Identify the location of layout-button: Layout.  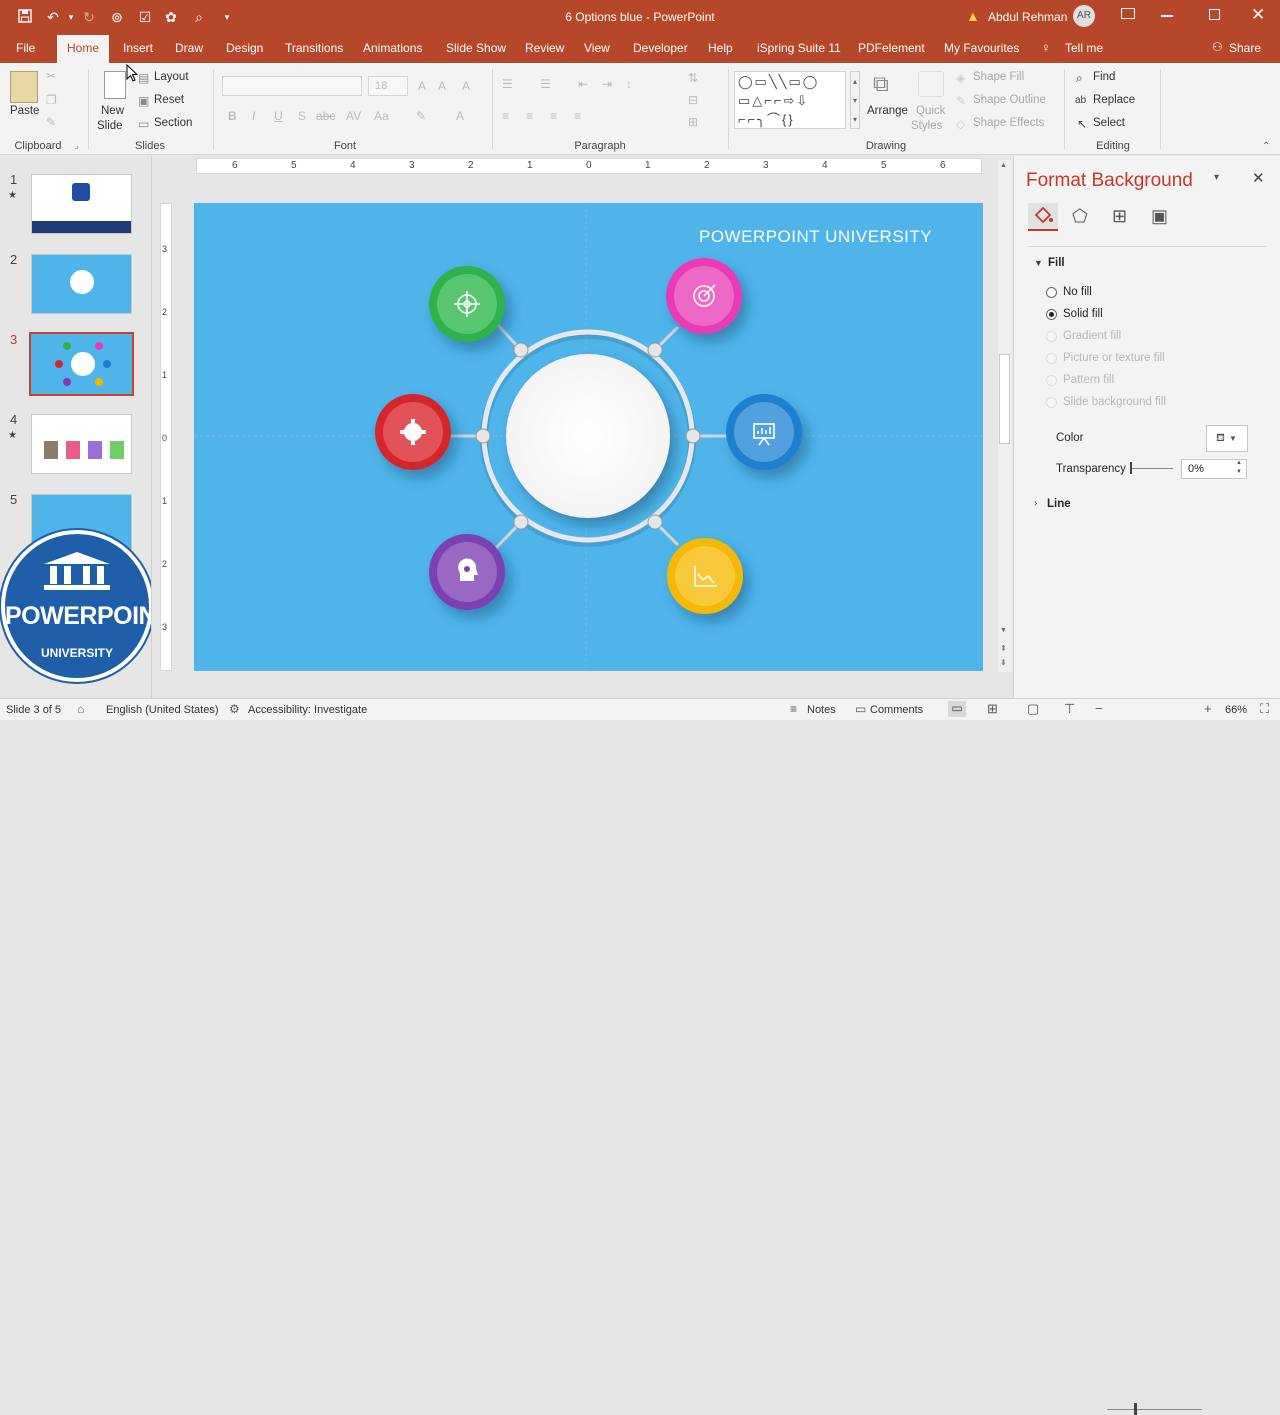
(171, 77).